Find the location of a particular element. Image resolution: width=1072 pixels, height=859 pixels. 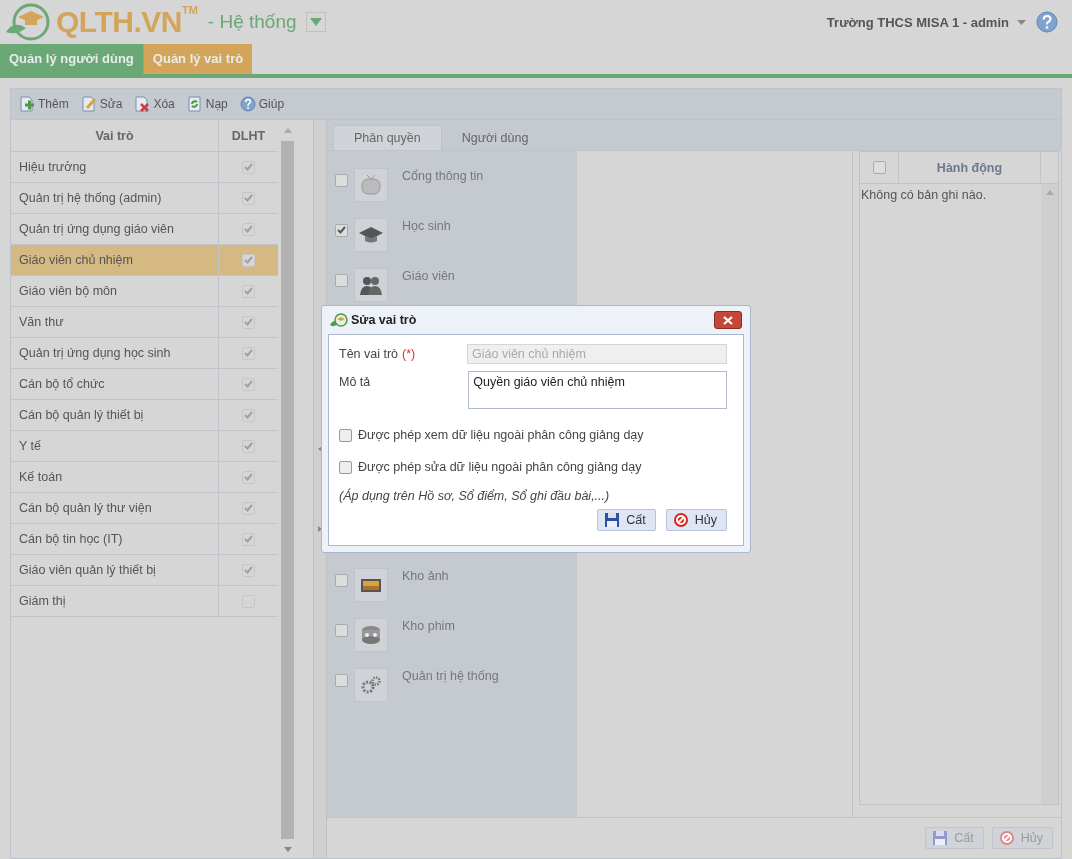

role-name: Cán bộ quản lý thiết bị is located at coordinates (81, 415).